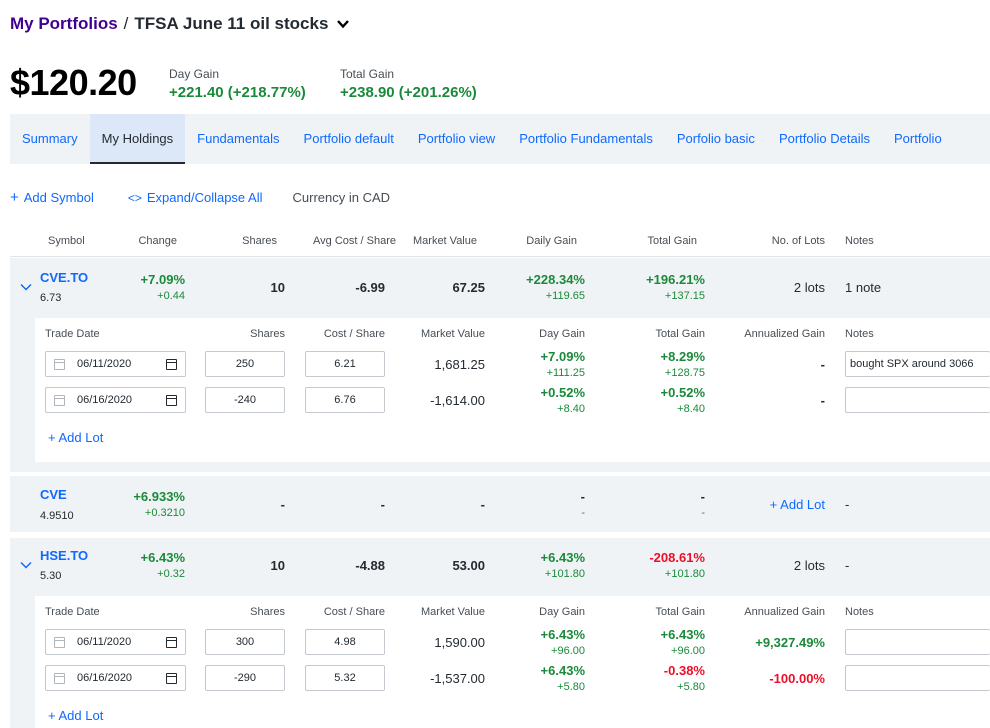 Image resolution: width=990 pixels, height=728 pixels. I want to click on lot-note-input: bought SPX around 3066, so click(917, 364).